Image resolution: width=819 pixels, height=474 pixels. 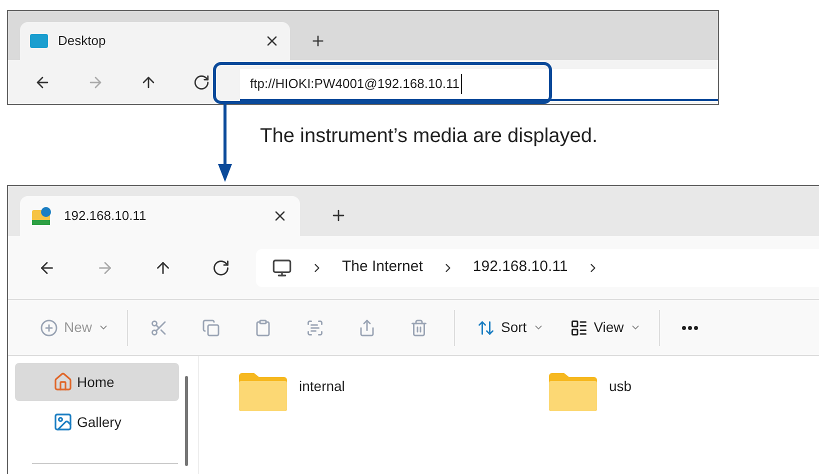 What do you see at coordinates (520, 267) in the screenshot?
I see `breadcrumb-item: 192.168.10.11` at bounding box center [520, 267].